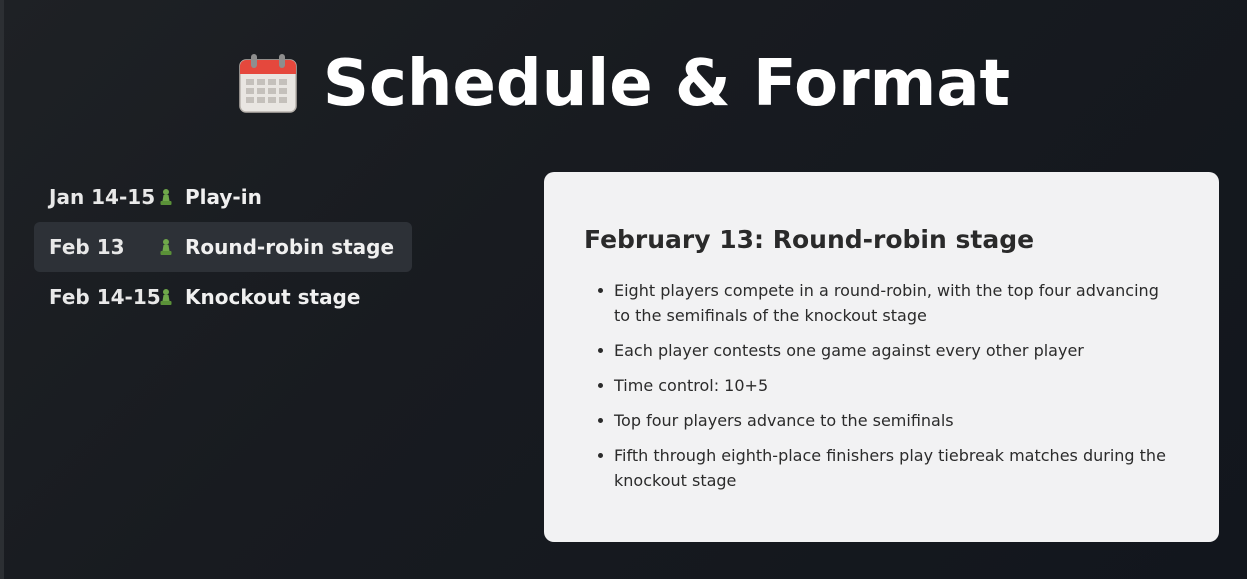 This screenshot has height=579, width=1247. What do you see at coordinates (809, 239) in the screenshot?
I see `card-title: February 13: Round-robin stage` at bounding box center [809, 239].